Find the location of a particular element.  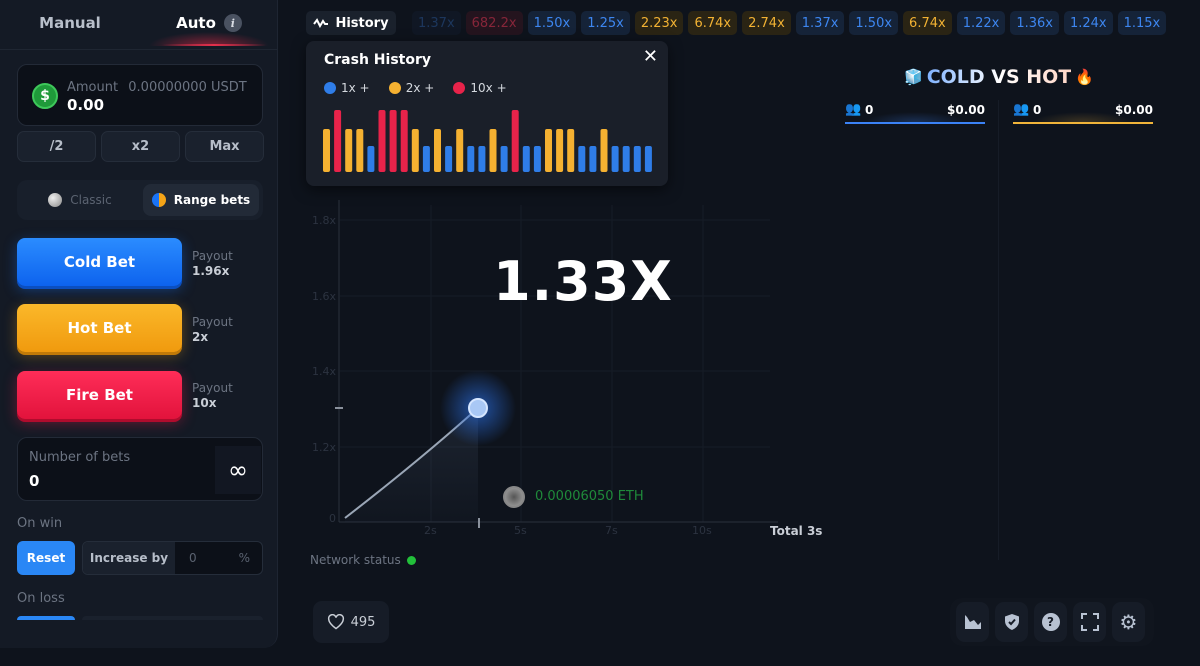

help-icon: ? is located at coordinates (1050, 622).